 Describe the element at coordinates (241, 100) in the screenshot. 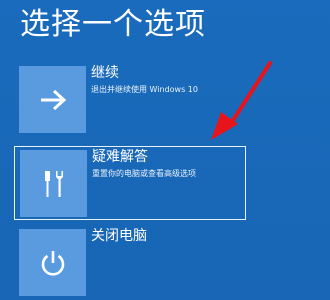

I see `annotation-arrow-icon` at that location.